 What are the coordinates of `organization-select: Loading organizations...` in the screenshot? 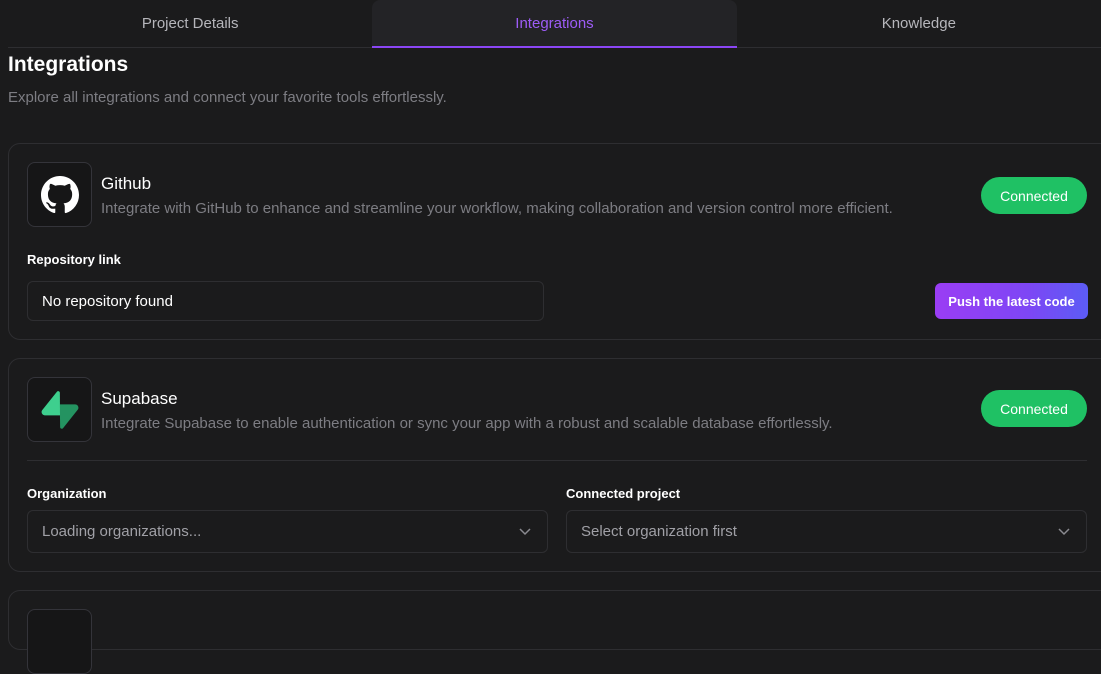 It's located at (287, 531).